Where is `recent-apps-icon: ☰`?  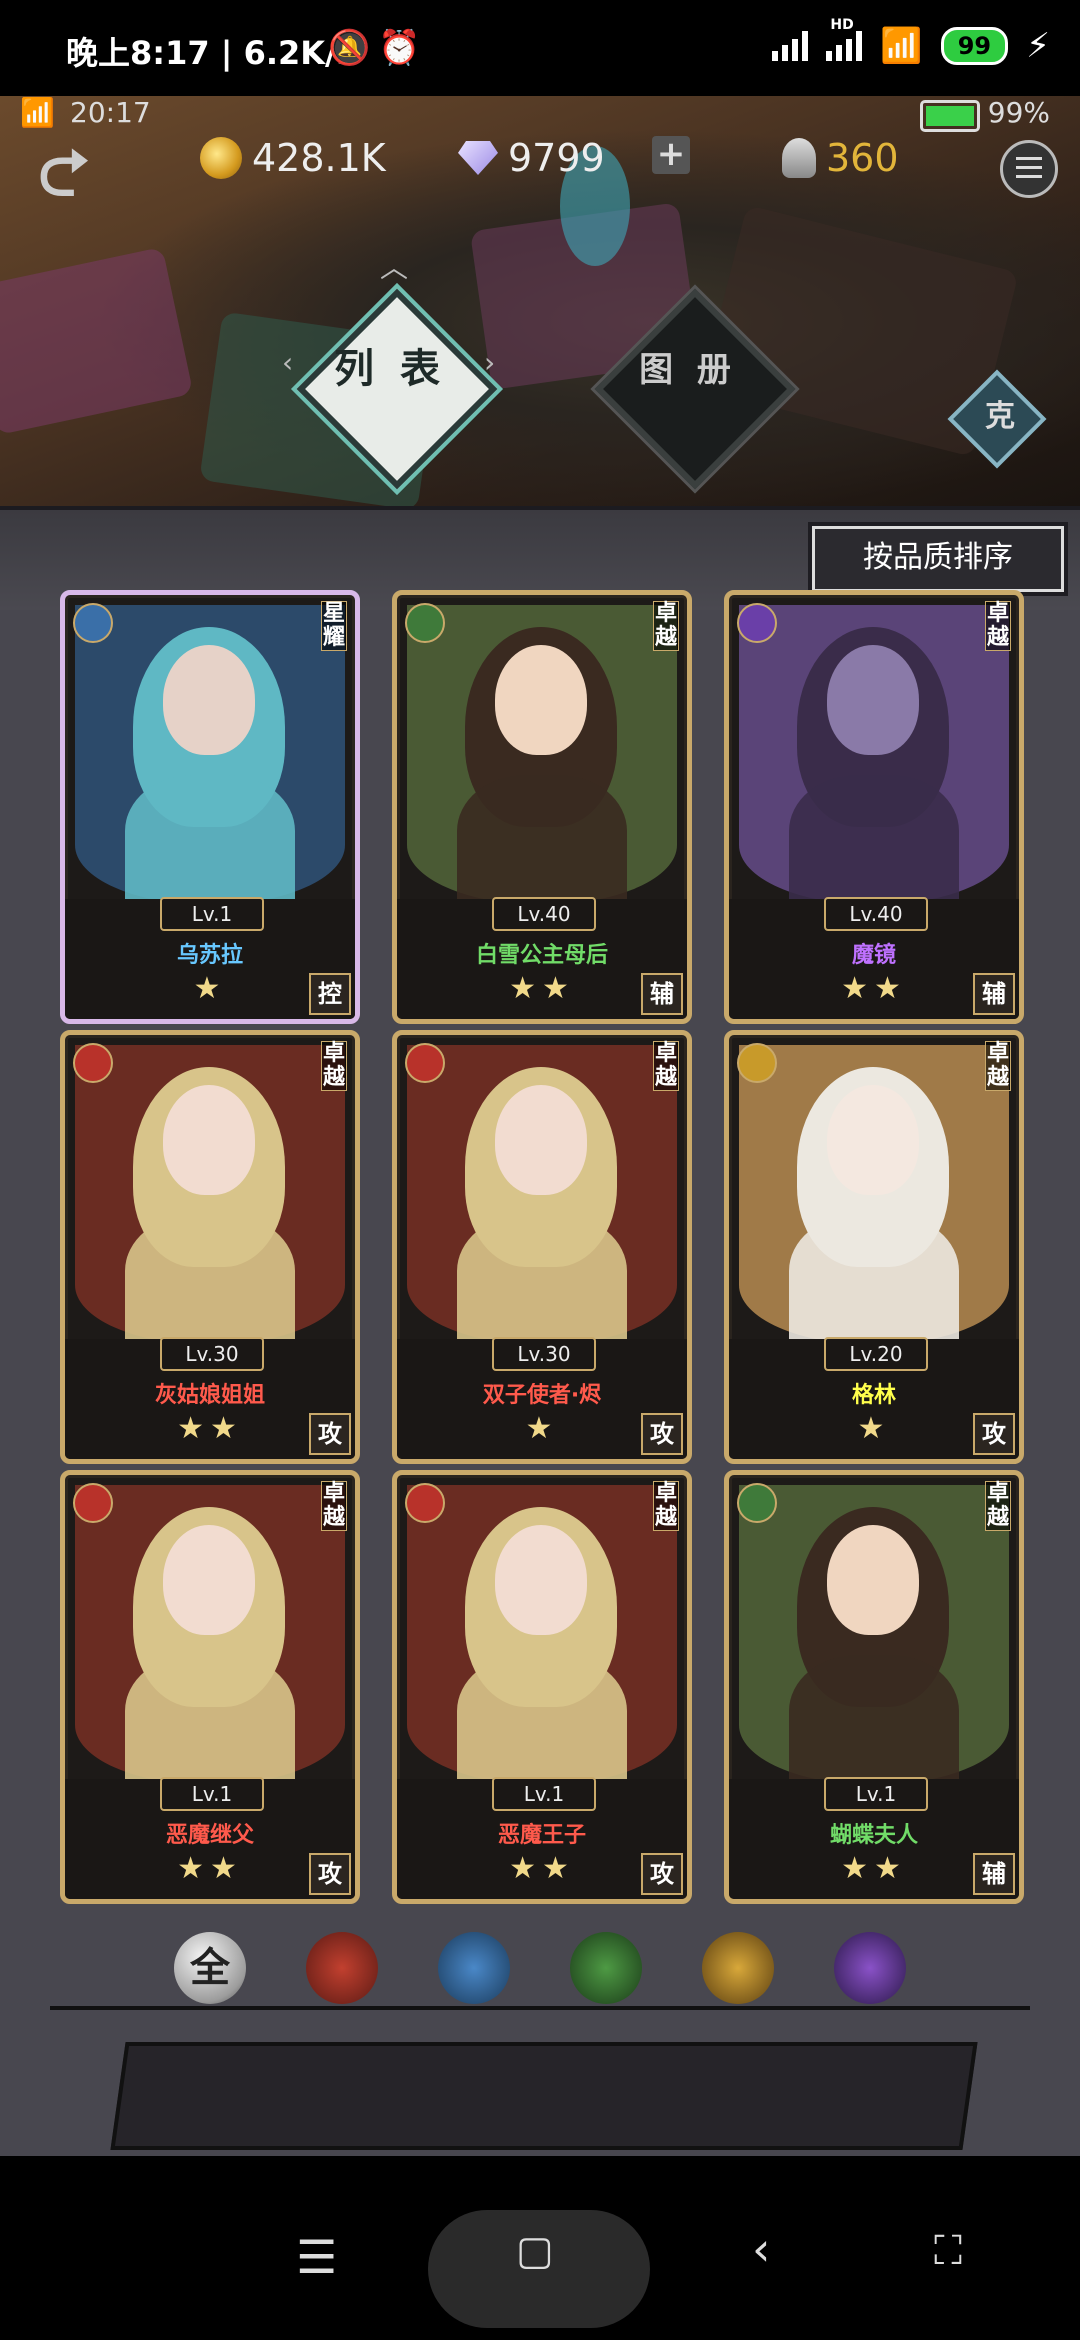
recent-apps-icon: ☰ is located at coordinates (316, 2257).